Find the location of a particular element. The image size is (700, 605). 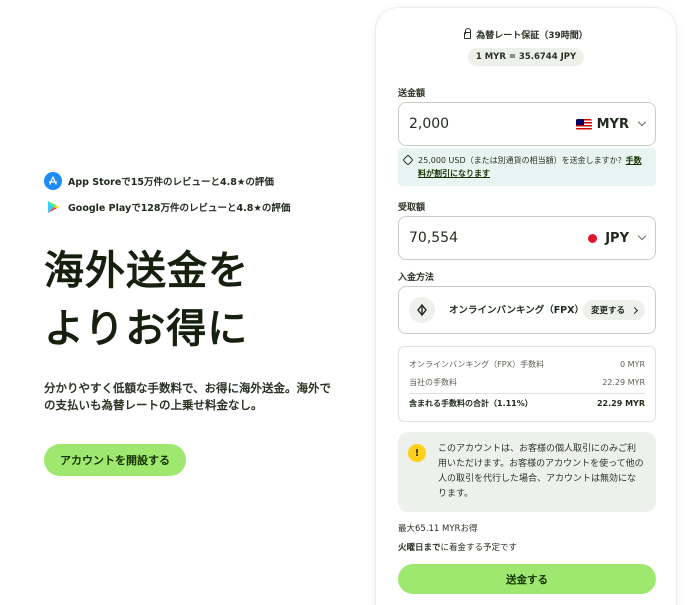

receive-currency-code: JPY is located at coordinates (617, 238).